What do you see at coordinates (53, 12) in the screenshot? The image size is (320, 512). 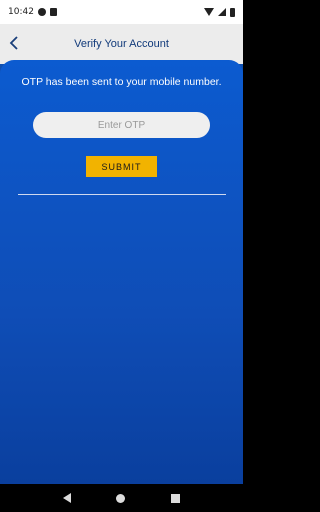 I see `sd-card-icon` at bounding box center [53, 12].